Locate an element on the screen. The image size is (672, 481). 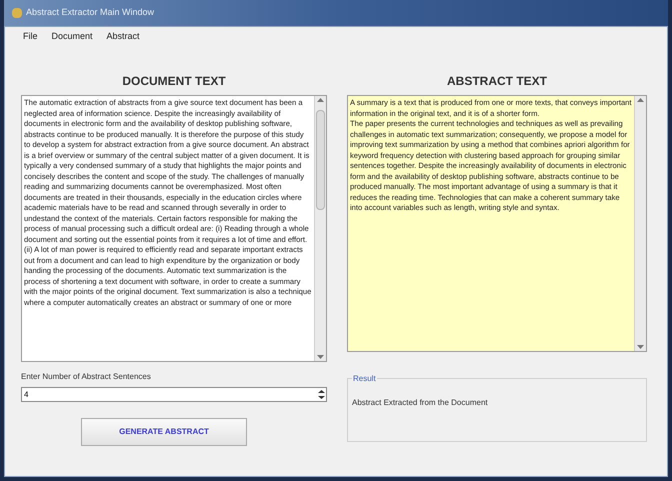
spin-arrows-icon is located at coordinates (321, 394).